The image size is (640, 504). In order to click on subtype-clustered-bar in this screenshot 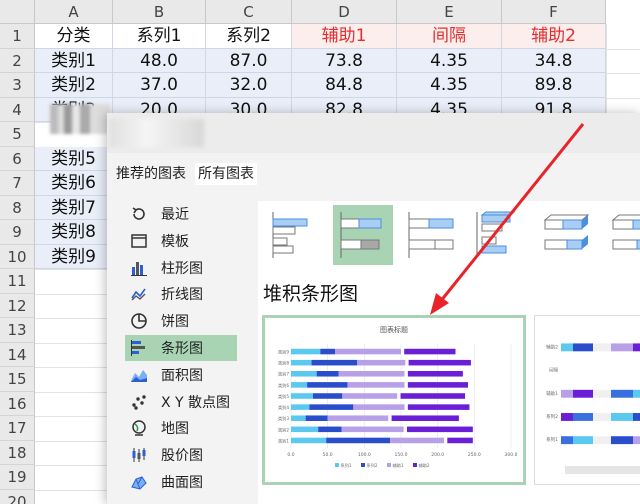, I will do `click(295, 235)`.